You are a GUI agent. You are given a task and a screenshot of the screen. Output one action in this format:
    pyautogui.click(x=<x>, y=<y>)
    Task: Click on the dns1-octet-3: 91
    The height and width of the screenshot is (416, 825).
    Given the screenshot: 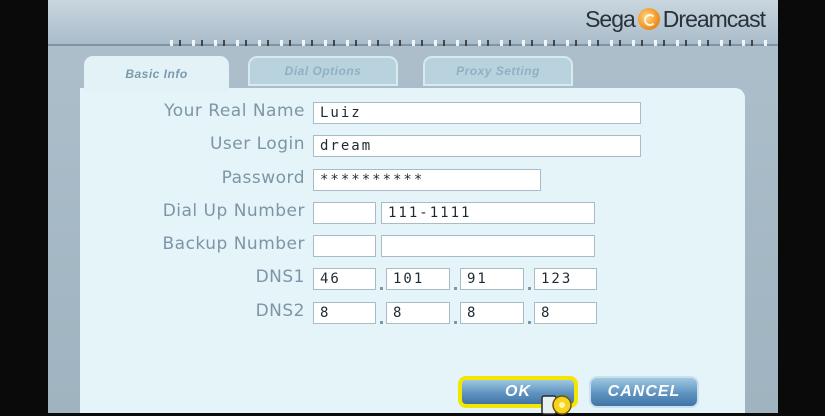 What is the action you would take?
    pyautogui.click(x=492, y=279)
    